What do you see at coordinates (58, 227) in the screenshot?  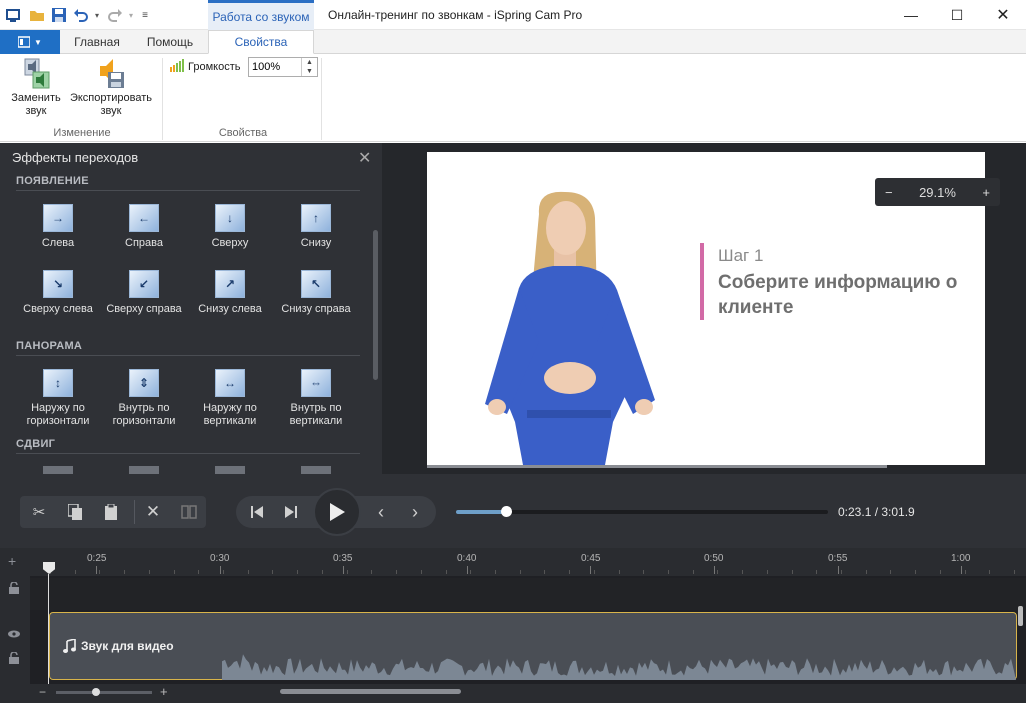 I see `effect-left: → Слева` at bounding box center [58, 227].